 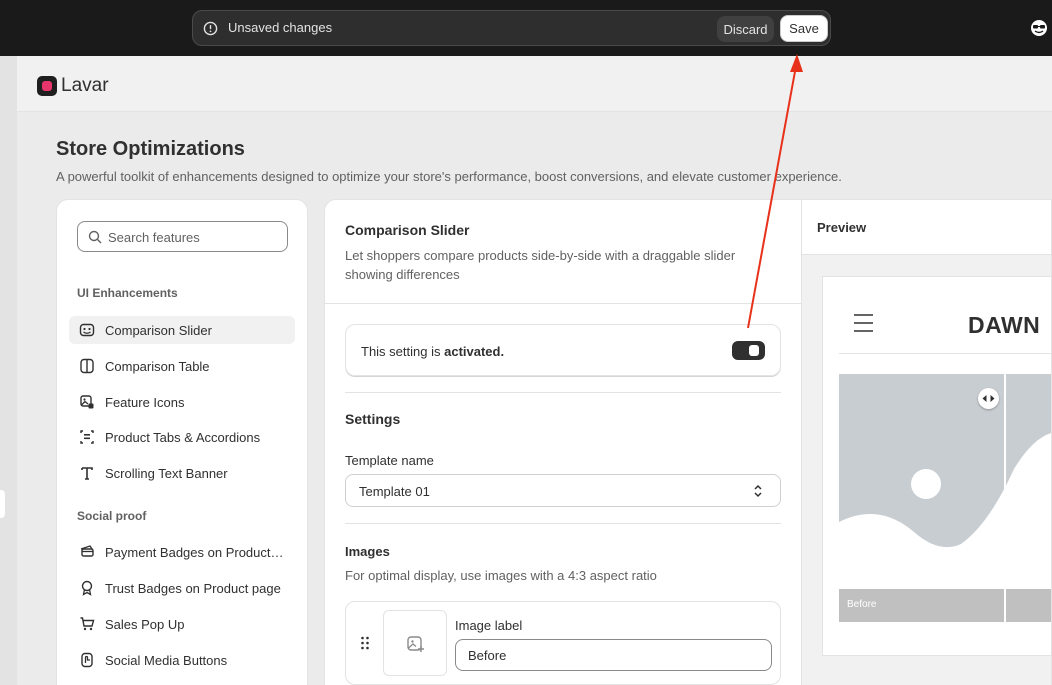 I want to click on settings-heading: Settings, so click(x=373, y=419).